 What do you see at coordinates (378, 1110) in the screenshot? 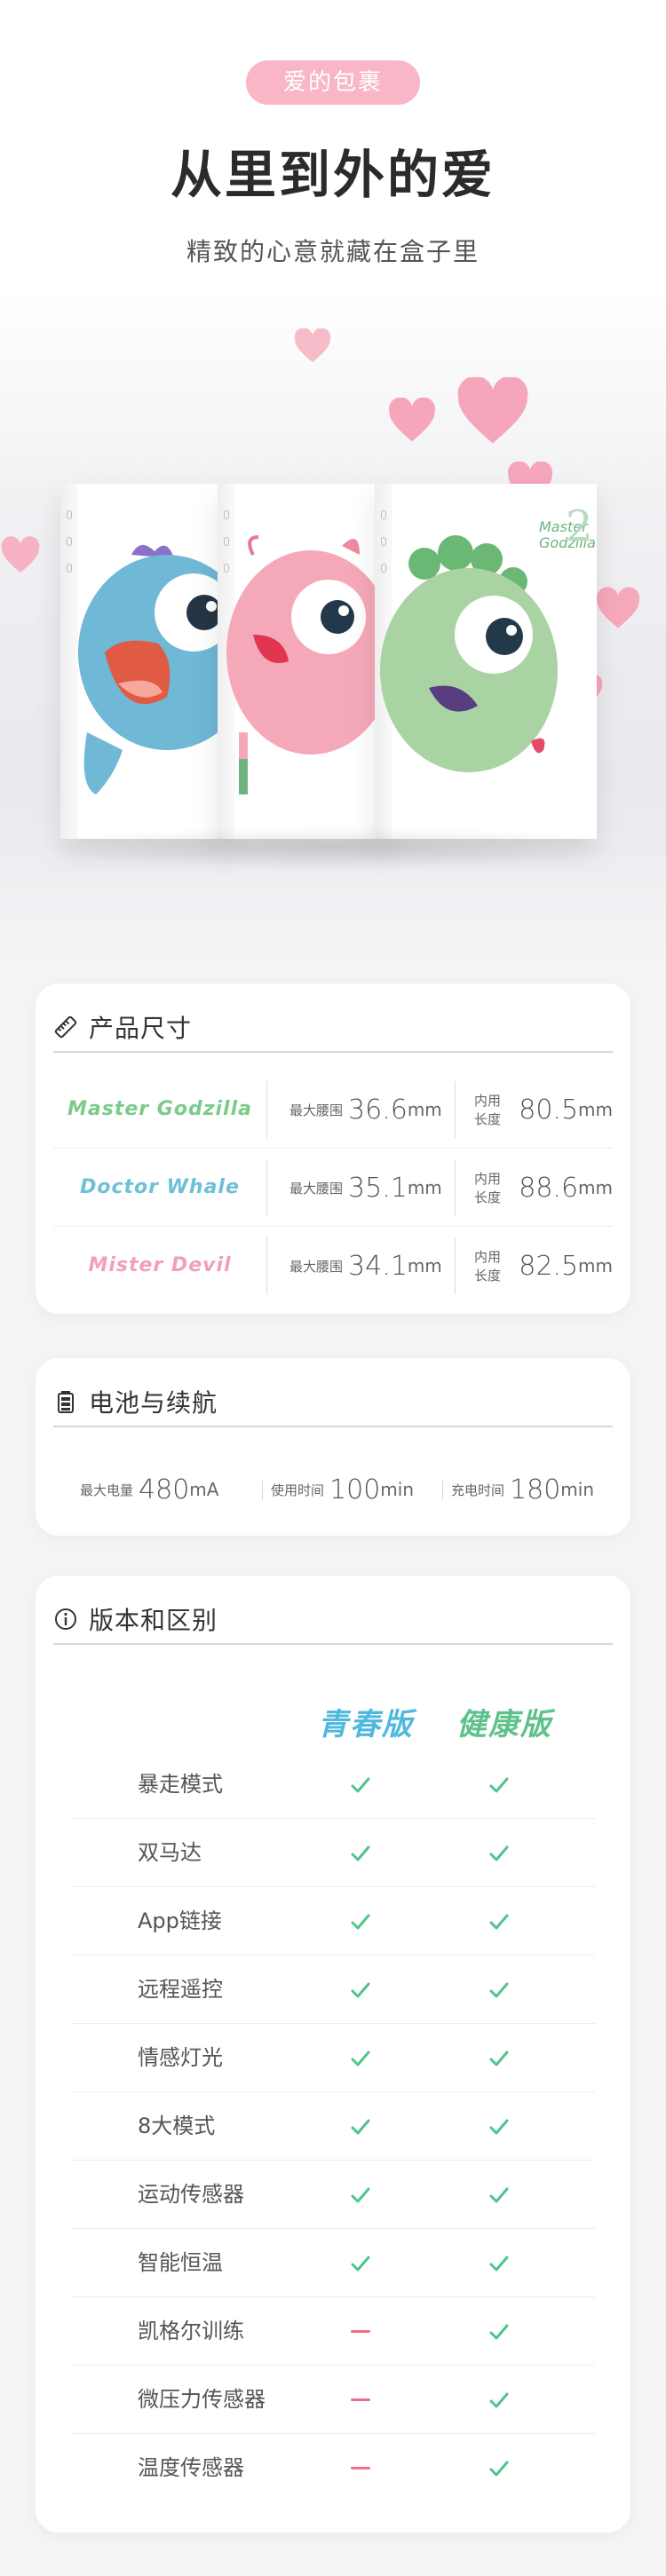
I see `waist-value: 36.6` at bounding box center [378, 1110].